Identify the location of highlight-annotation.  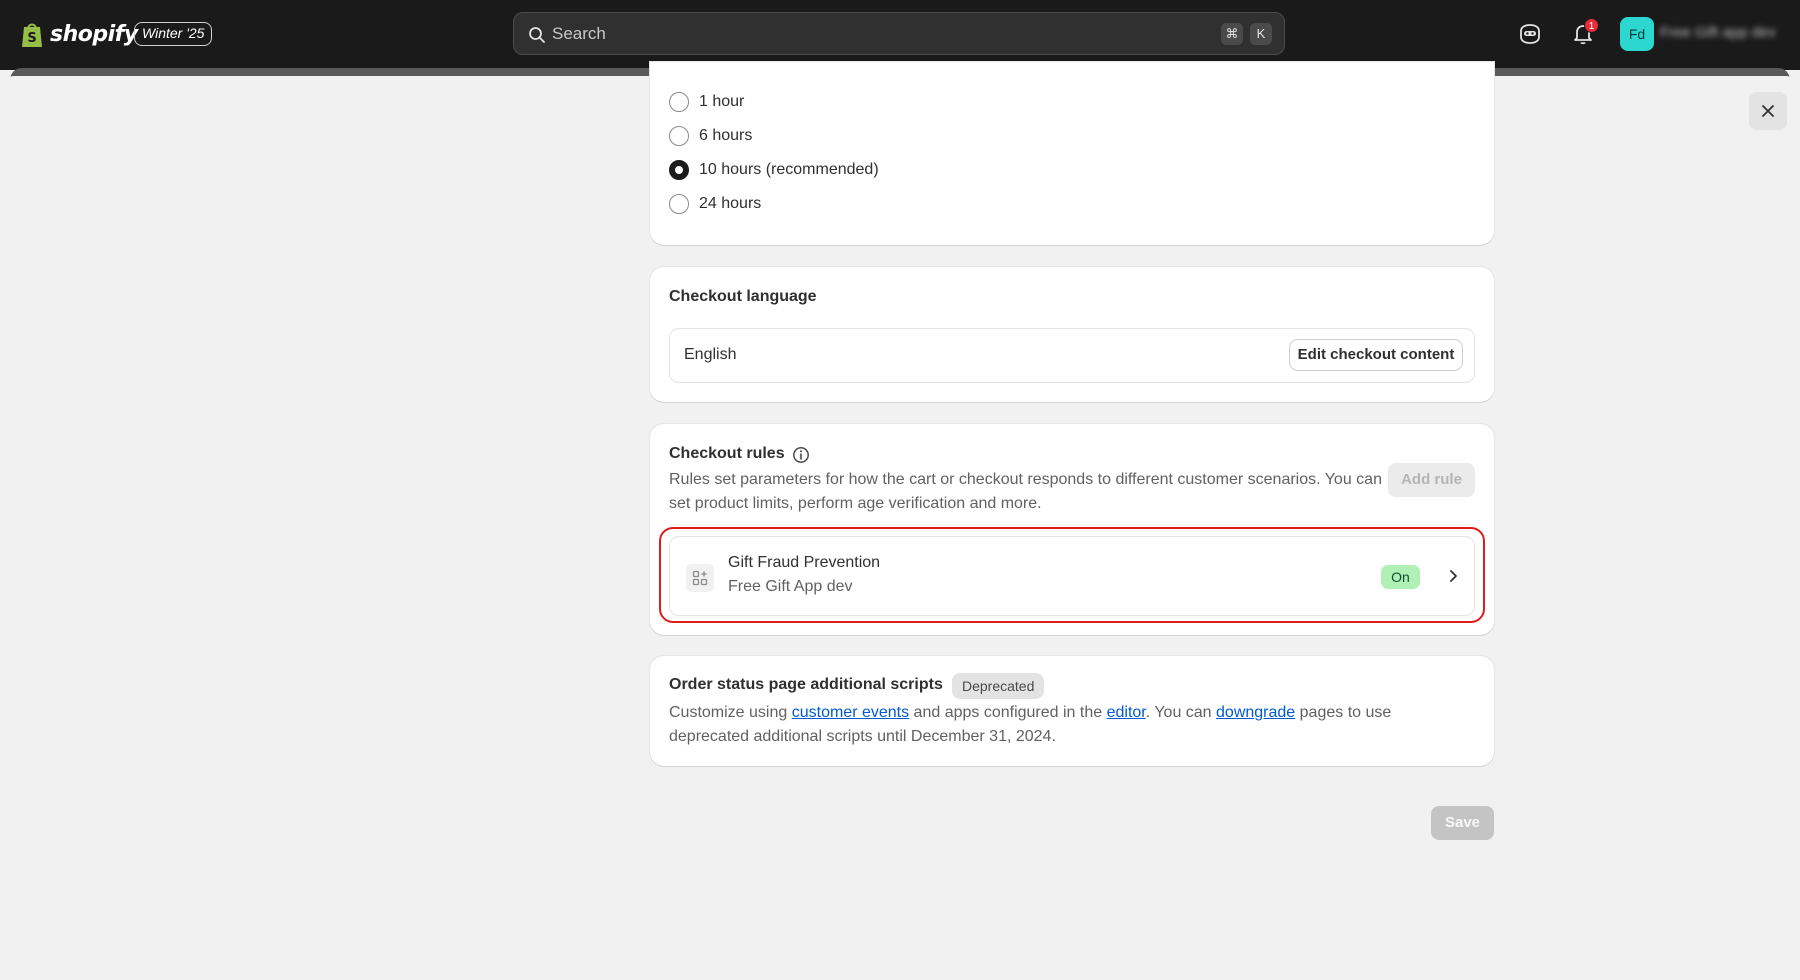
(1072, 575).